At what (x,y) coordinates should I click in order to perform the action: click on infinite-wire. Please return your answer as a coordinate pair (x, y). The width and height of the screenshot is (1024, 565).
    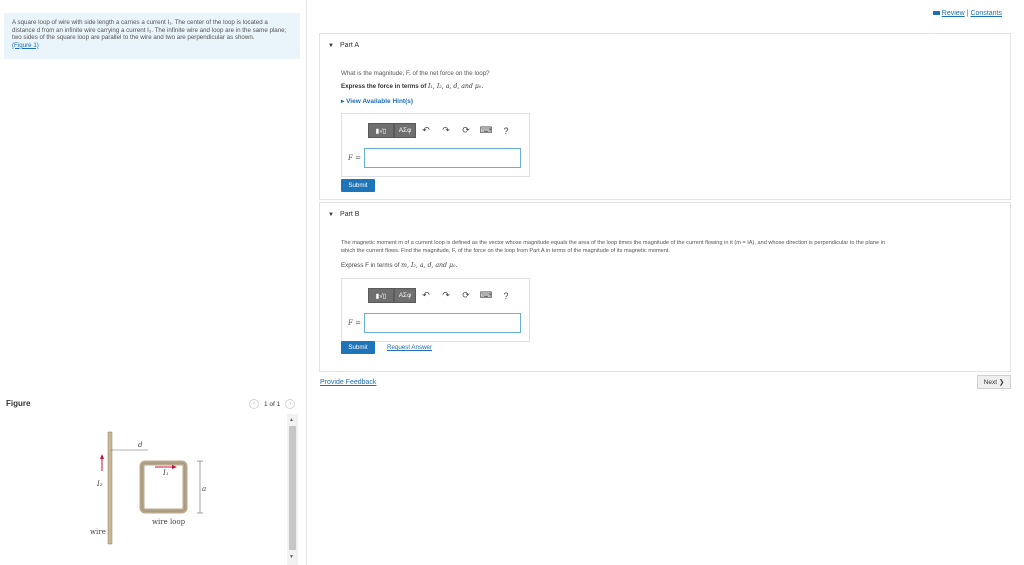
    Looking at the image, I should click on (110, 488).